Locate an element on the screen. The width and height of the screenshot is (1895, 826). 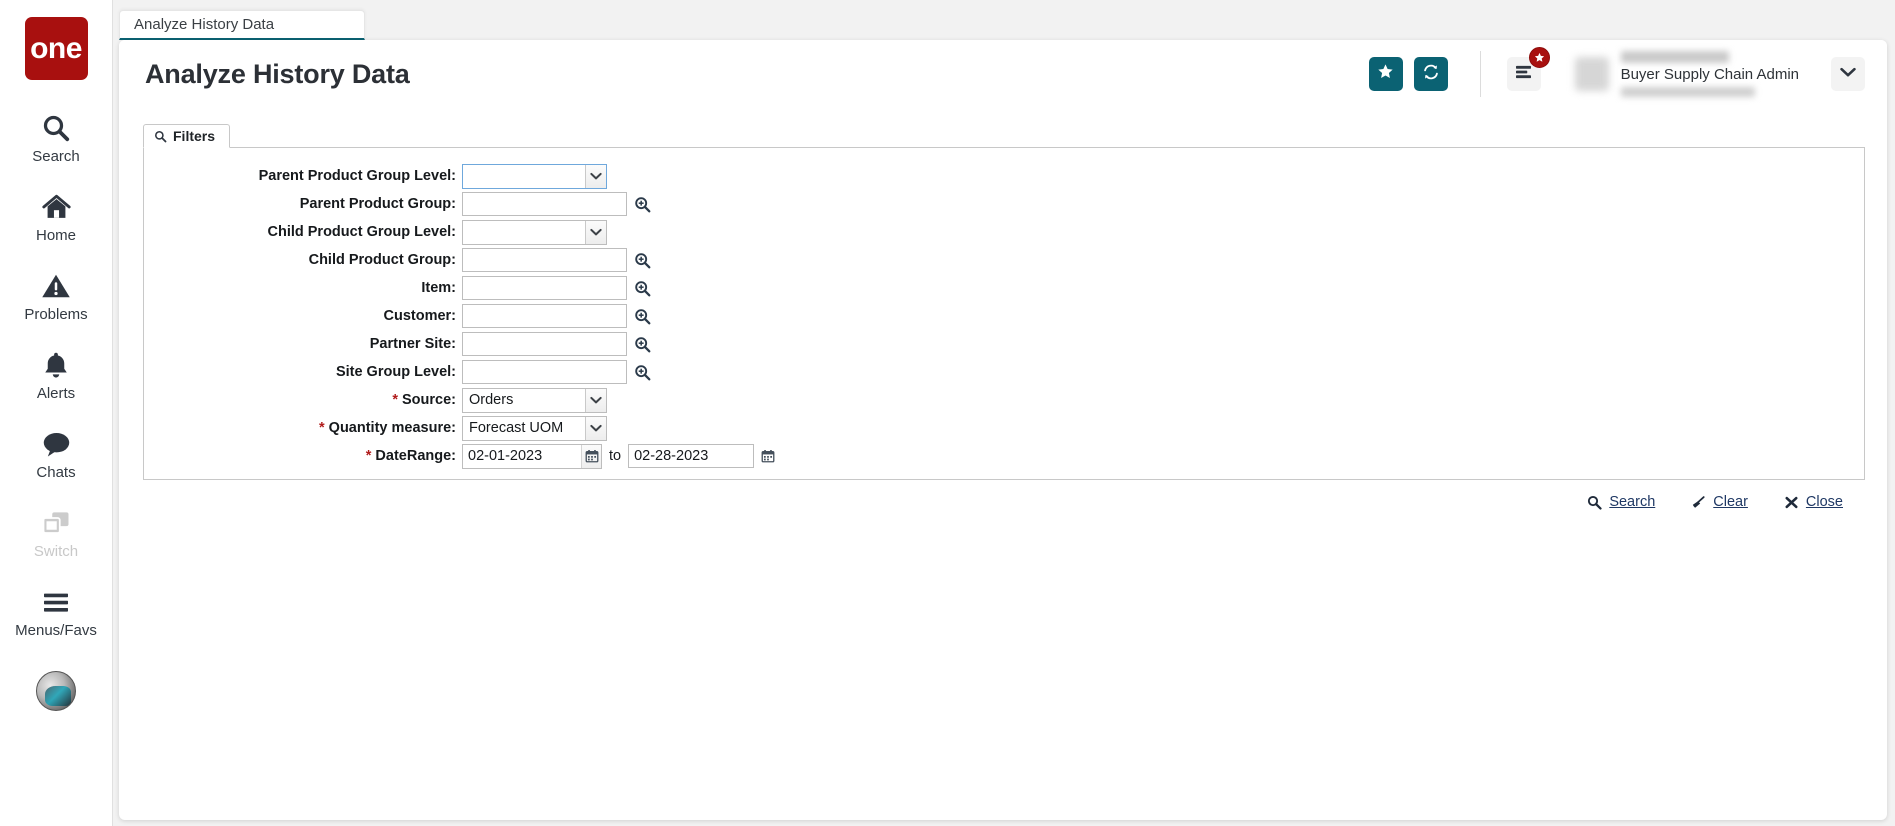
brand-logo-text: one is located at coordinates (56, 48).